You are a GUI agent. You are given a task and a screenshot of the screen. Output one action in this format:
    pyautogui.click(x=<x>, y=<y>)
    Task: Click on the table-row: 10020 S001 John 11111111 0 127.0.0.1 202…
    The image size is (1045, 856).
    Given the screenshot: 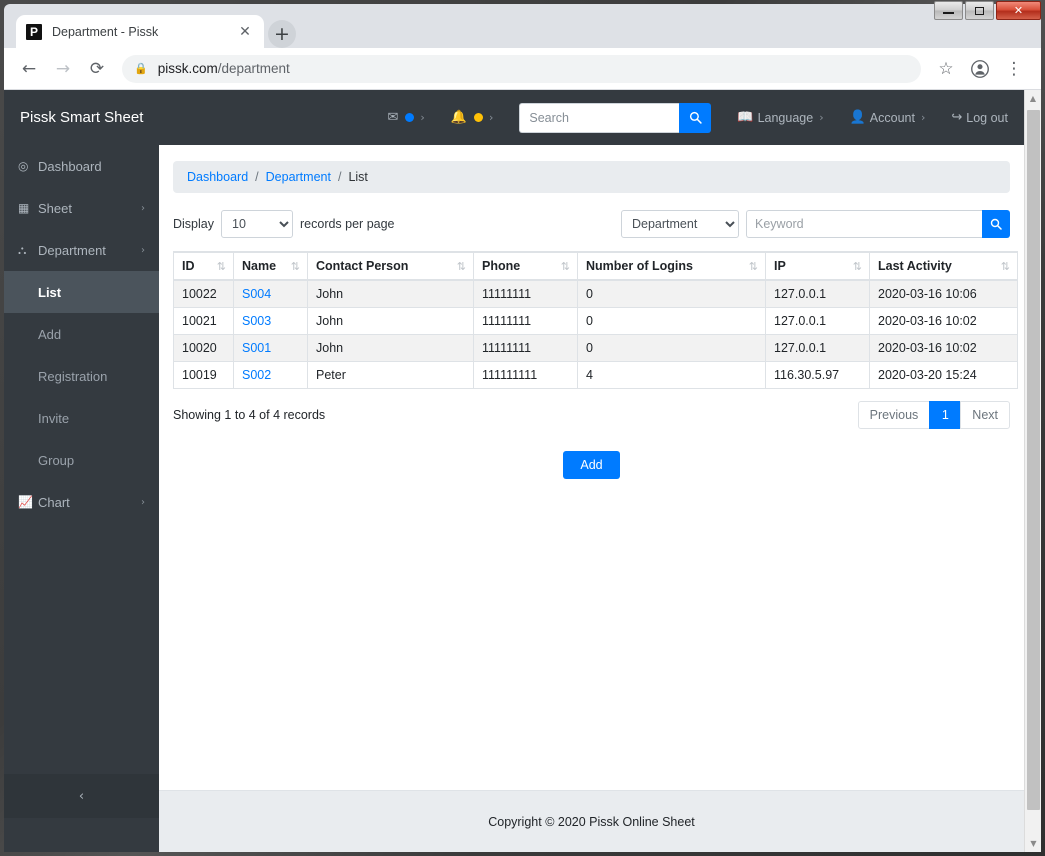 What is the action you would take?
    pyautogui.click(x=595, y=348)
    